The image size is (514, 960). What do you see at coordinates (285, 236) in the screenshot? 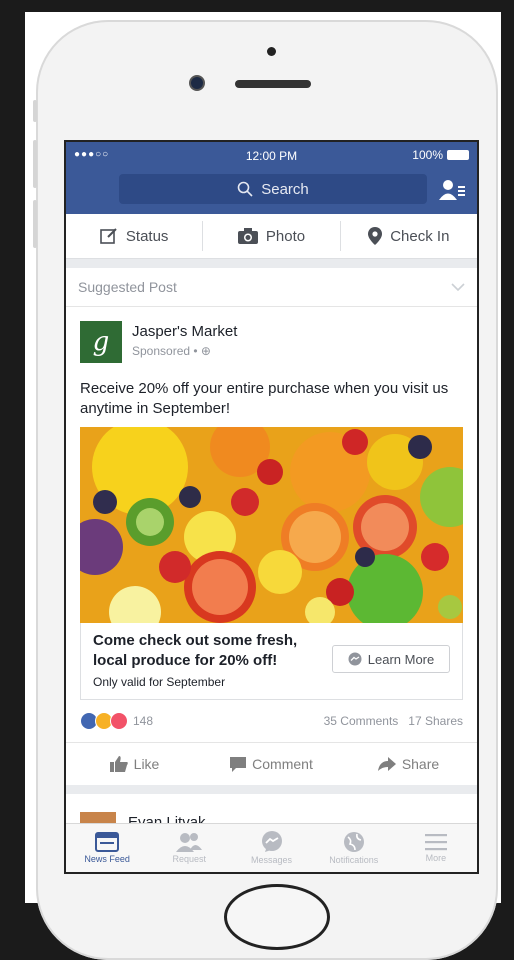
I see `photo-label: Photo` at bounding box center [285, 236].